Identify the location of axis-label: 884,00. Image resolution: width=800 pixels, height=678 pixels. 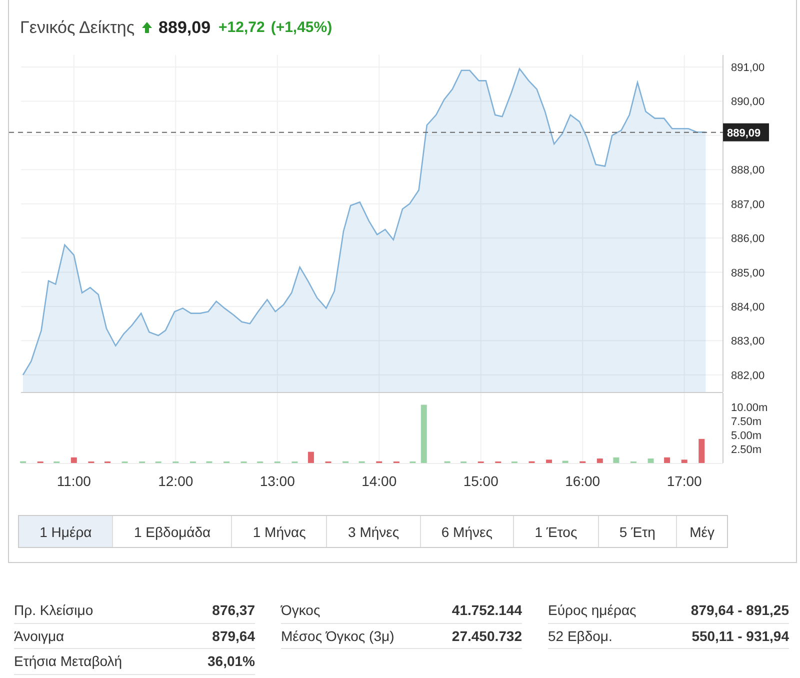
(748, 307).